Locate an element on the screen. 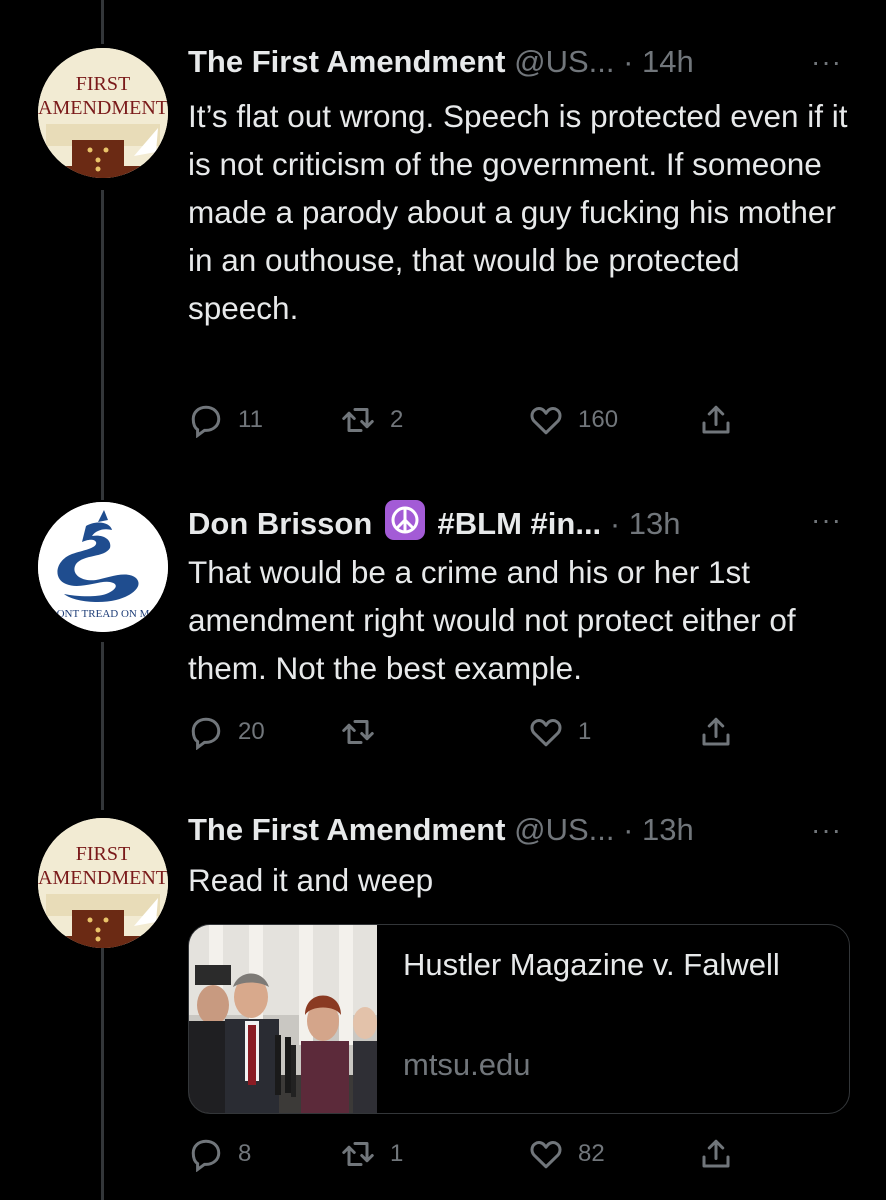 The width and height of the screenshot is (886, 1200). display-name: Don Brisson is located at coordinates (280, 523).